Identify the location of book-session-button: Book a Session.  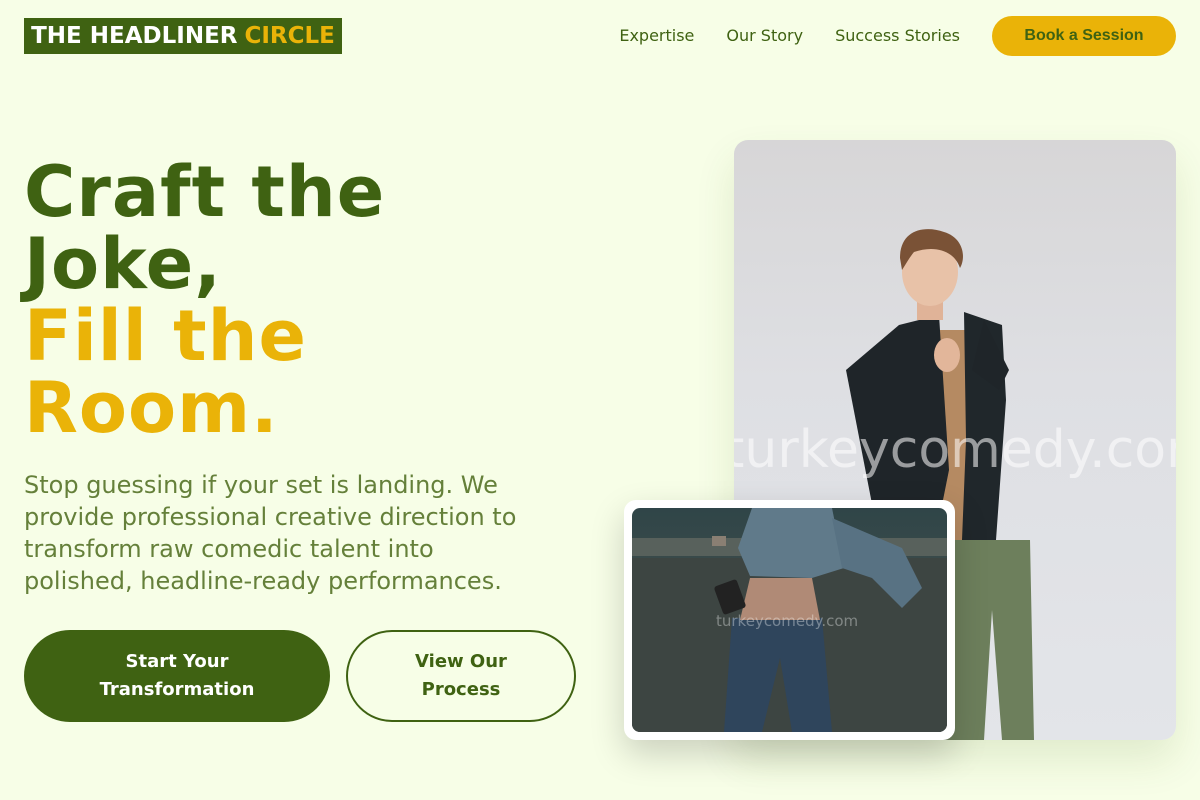
(1084, 36).